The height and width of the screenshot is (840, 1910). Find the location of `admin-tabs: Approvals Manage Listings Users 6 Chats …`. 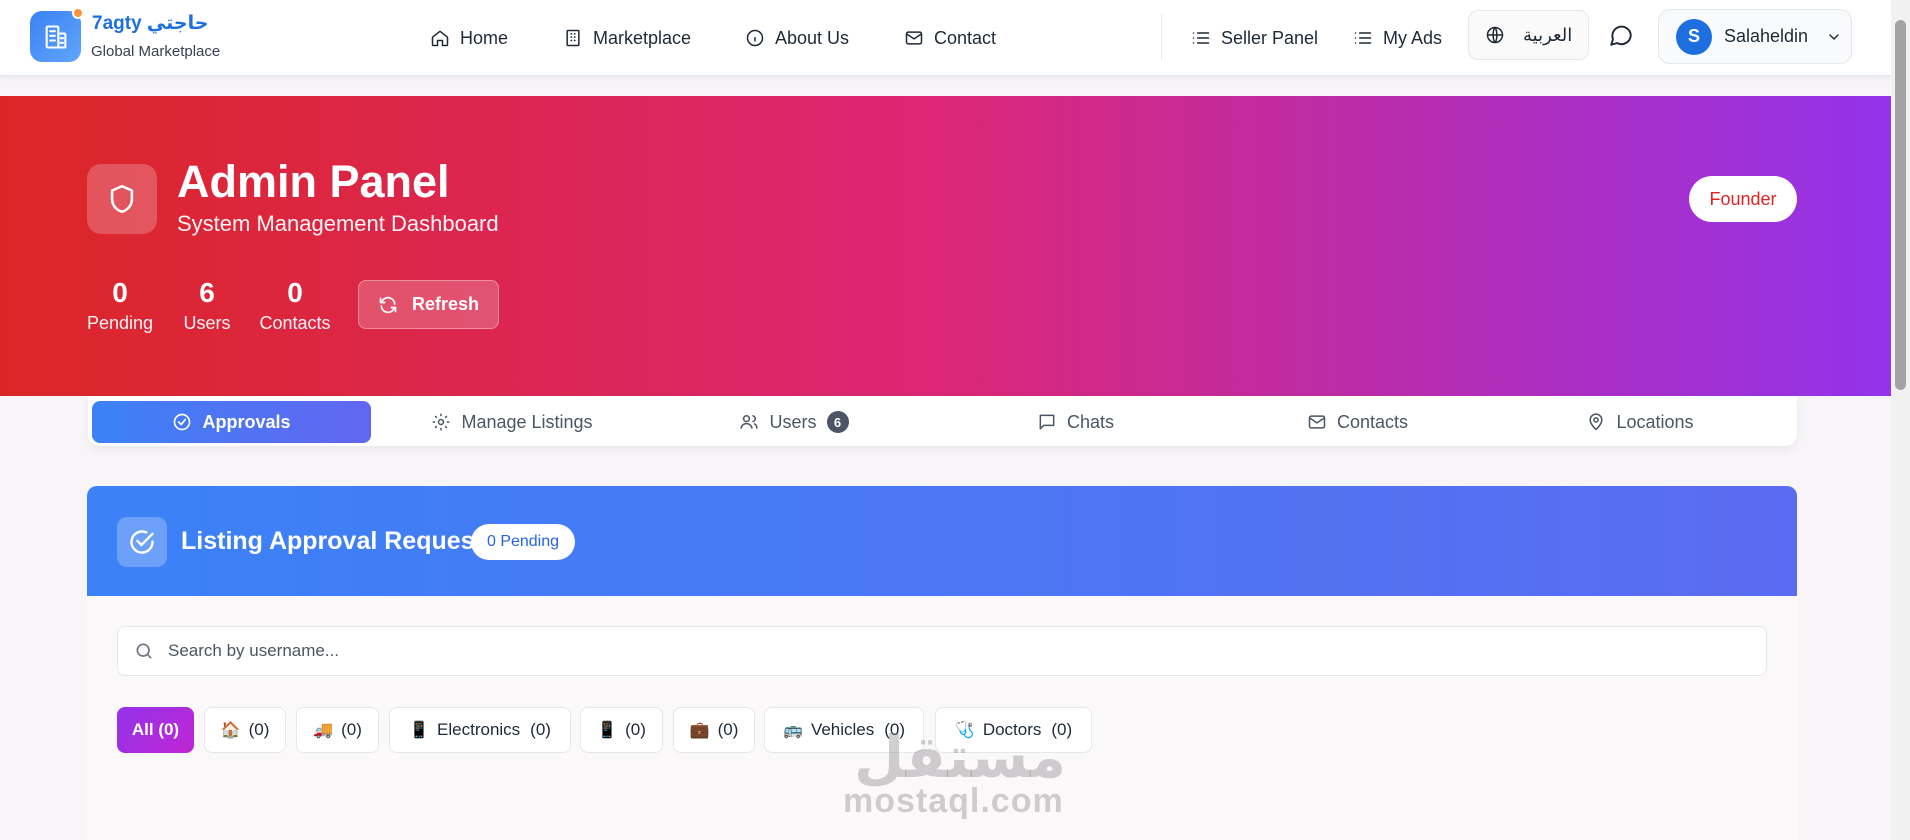

admin-tabs: Approvals Manage Listings Users 6 Chats … is located at coordinates (942, 421).